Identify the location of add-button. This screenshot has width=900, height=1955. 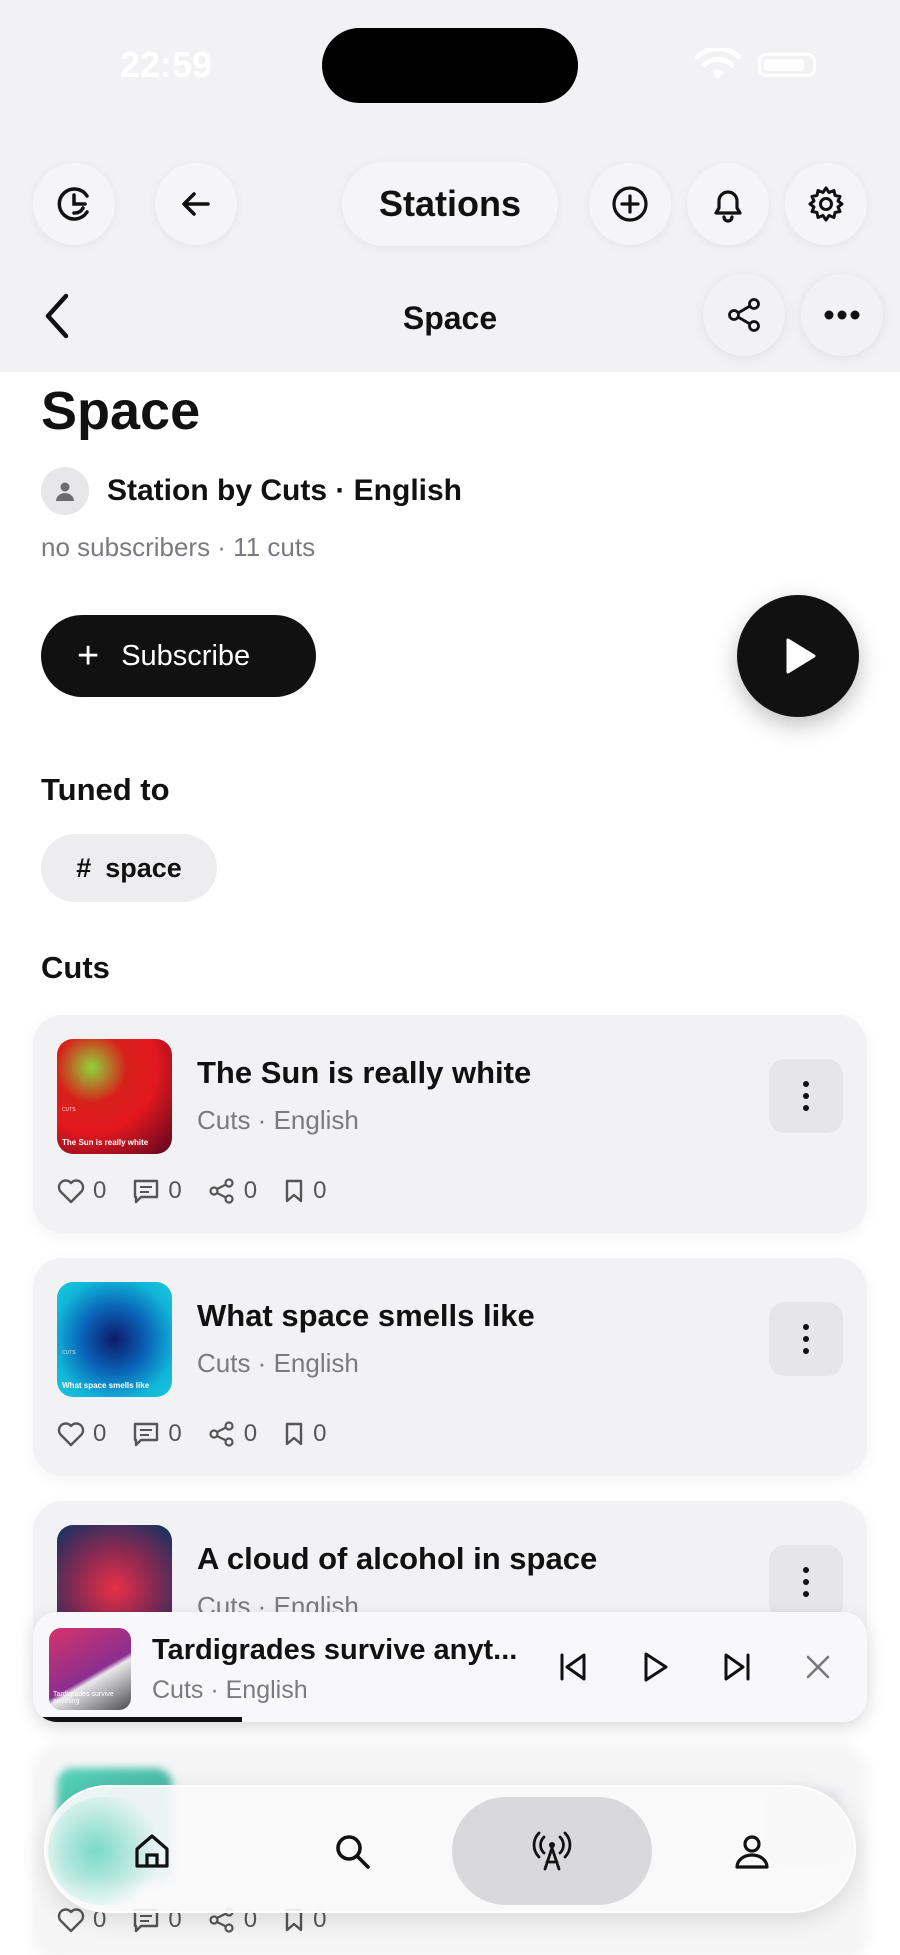
(630, 204).